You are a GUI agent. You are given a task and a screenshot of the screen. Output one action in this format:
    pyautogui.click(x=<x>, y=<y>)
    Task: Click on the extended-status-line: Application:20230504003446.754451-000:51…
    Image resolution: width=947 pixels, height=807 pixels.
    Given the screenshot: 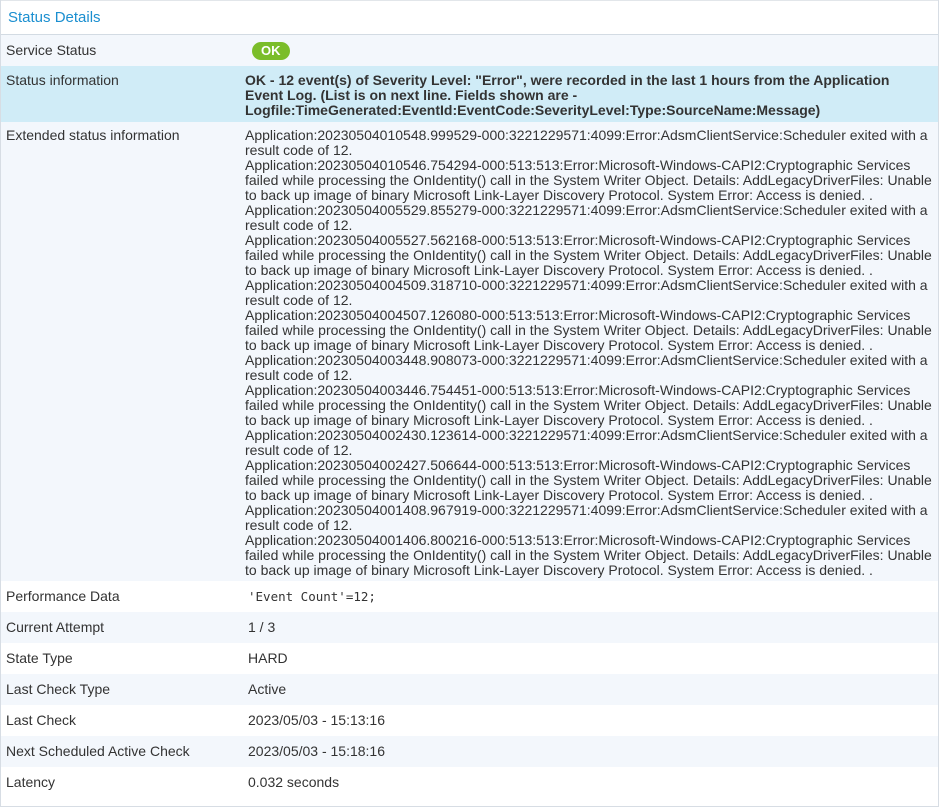 What is the action you would take?
    pyautogui.click(x=588, y=405)
    